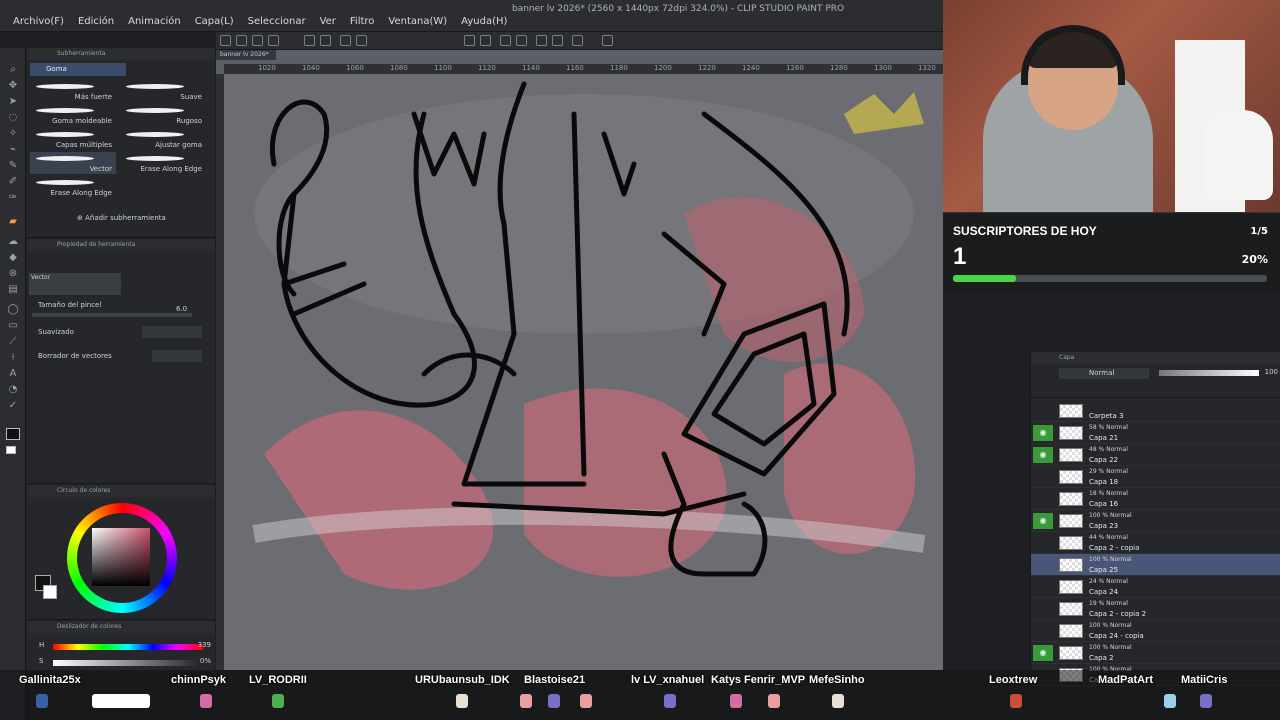 The image size is (1280, 720). Describe the element at coordinates (214, 21) in the screenshot. I see `menu-capa: Capa(L)` at that location.